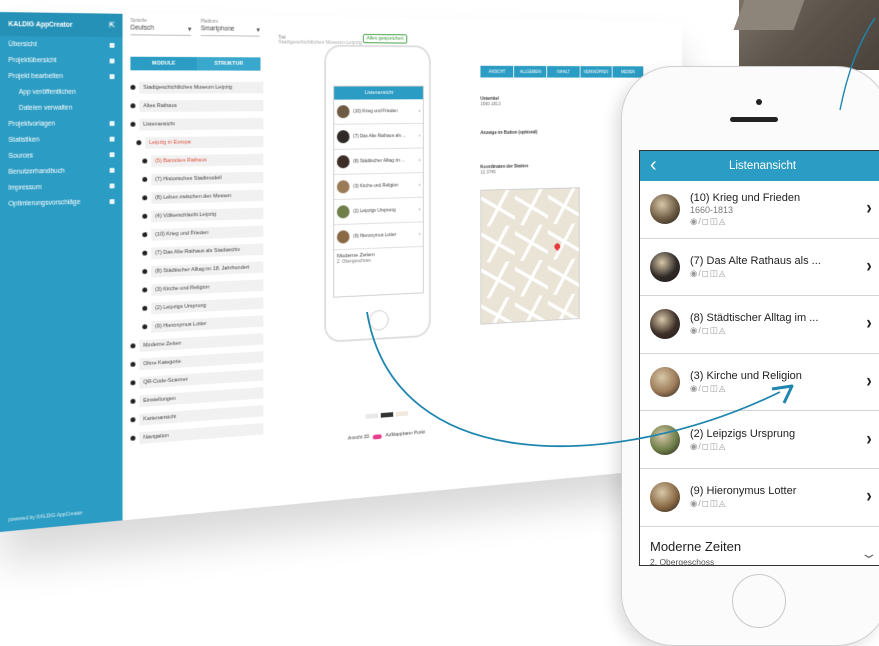 The image size is (879, 646). Describe the element at coordinates (111, 25) in the screenshot. I see `share-icon: ⇱` at that location.